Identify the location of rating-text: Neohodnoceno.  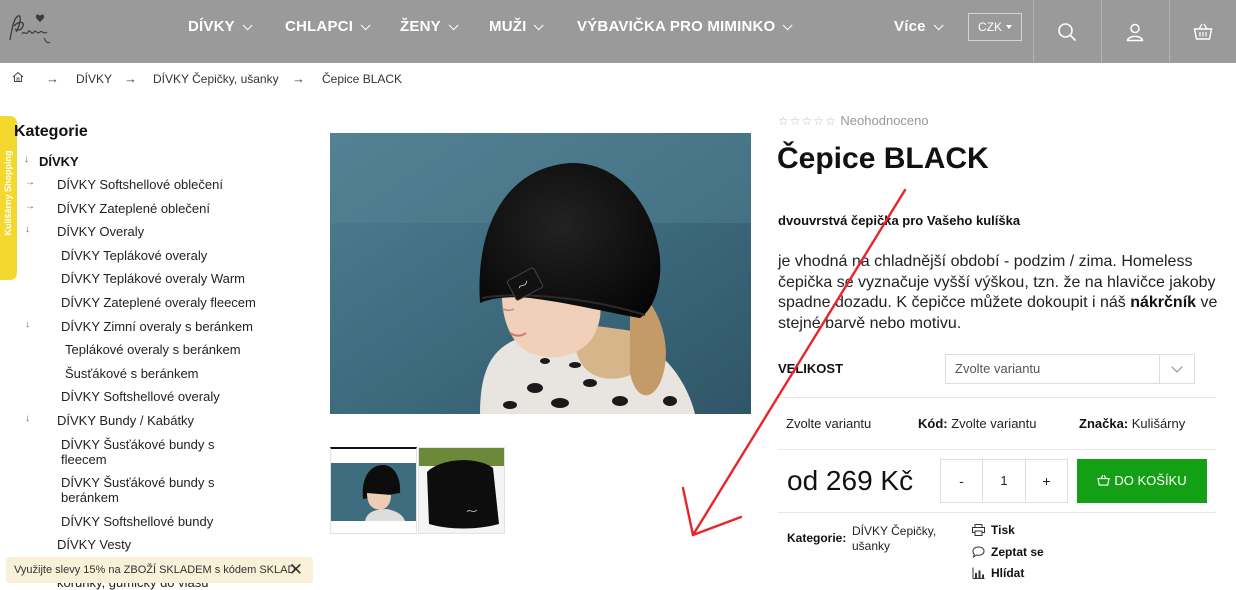
(884, 120).